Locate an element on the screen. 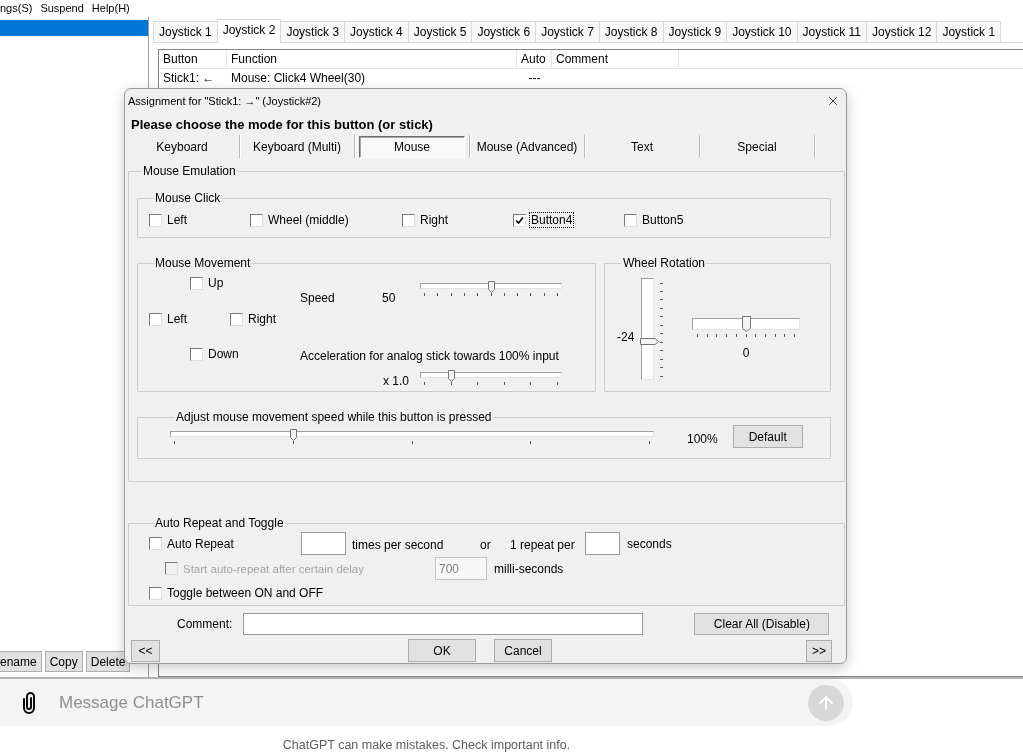 This screenshot has width=1023, height=755. label: milli-seconds is located at coordinates (529, 568).